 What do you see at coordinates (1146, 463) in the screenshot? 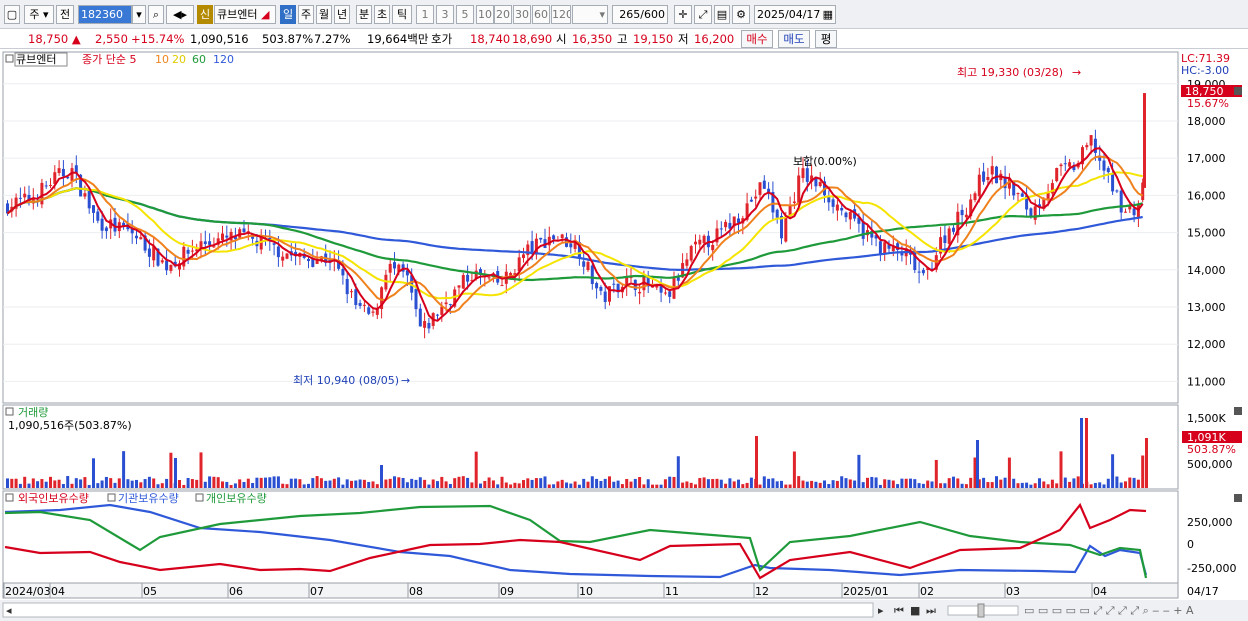
I see `volume-spike` at bounding box center [1146, 463].